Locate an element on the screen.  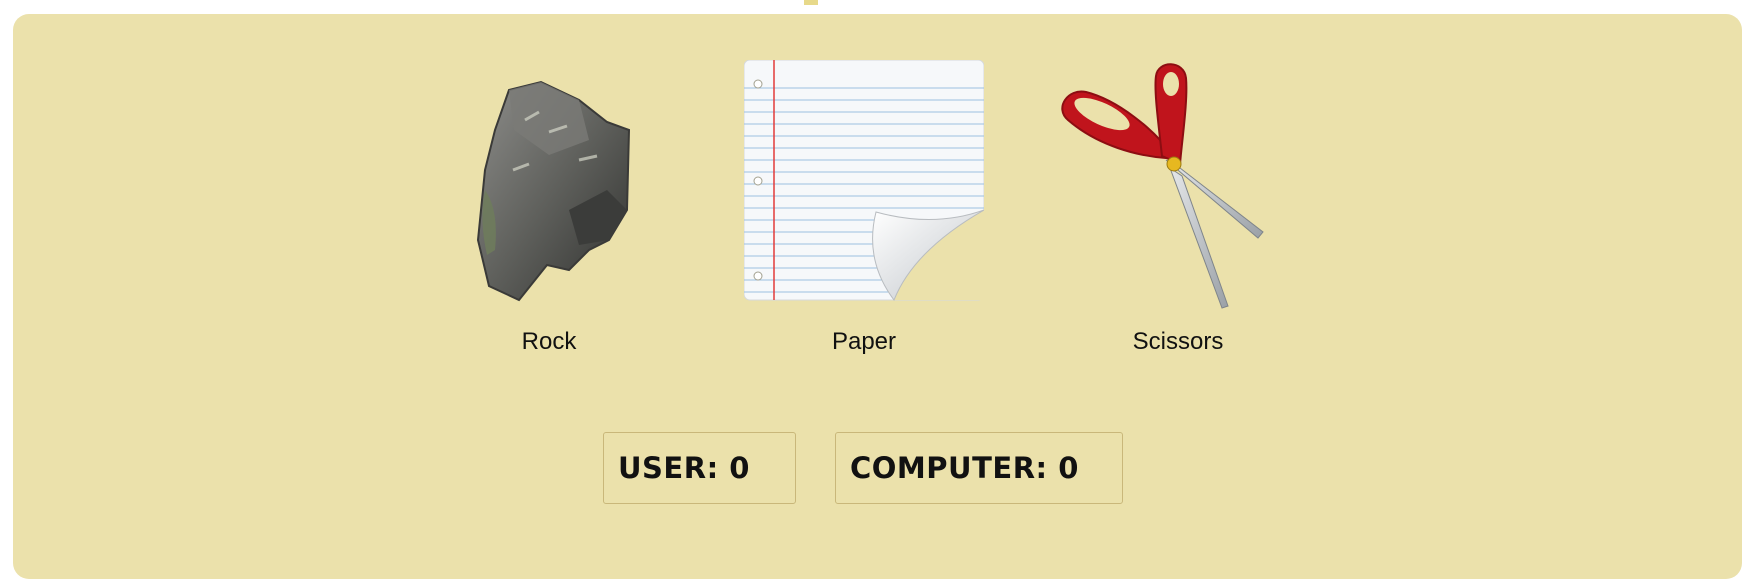
top-marker is located at coordinates (811, 2).